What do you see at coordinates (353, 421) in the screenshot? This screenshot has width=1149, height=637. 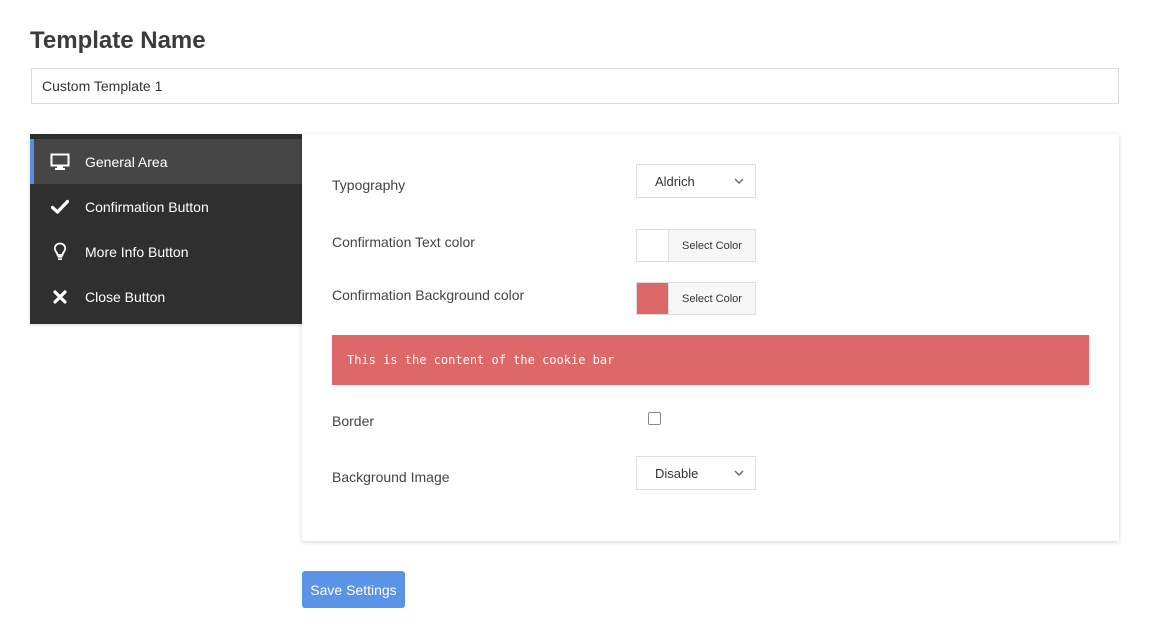 I see `border-label: Border` at bounding box center [353, 421].